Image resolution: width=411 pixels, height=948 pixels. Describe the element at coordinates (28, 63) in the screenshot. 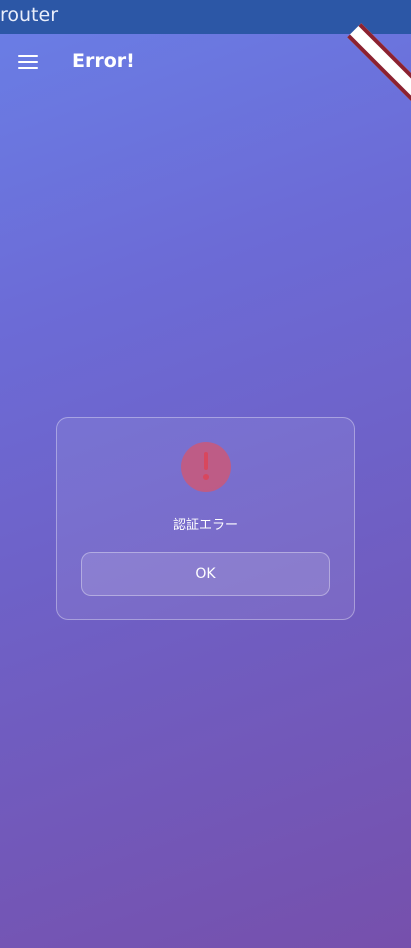

I see `hamburger-menu-icon` at that location.